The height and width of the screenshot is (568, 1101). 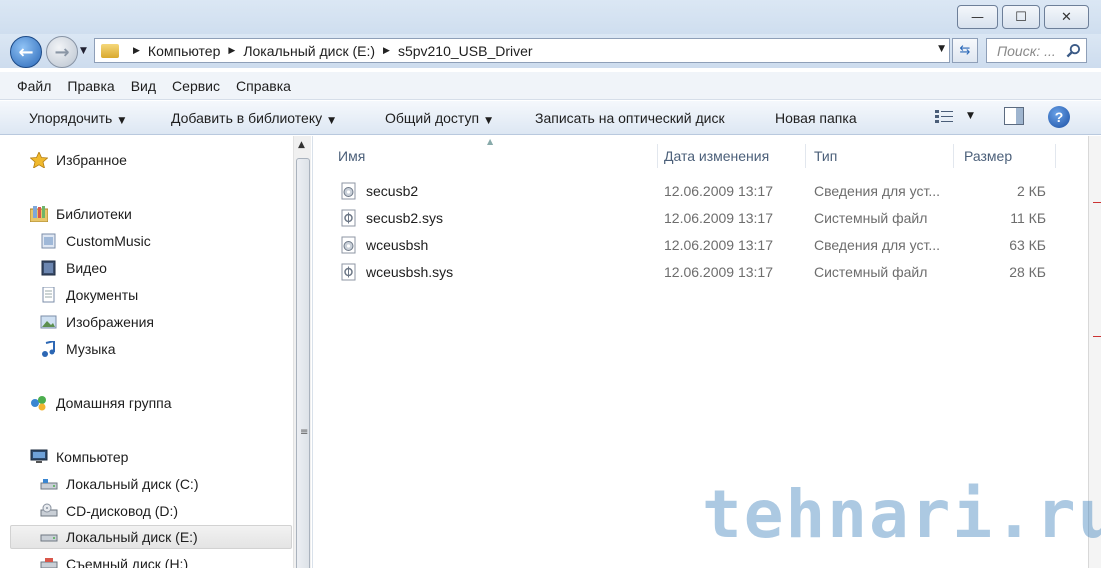 I want to click on refresh-icon: ⇆, so click(x=965, y=50).